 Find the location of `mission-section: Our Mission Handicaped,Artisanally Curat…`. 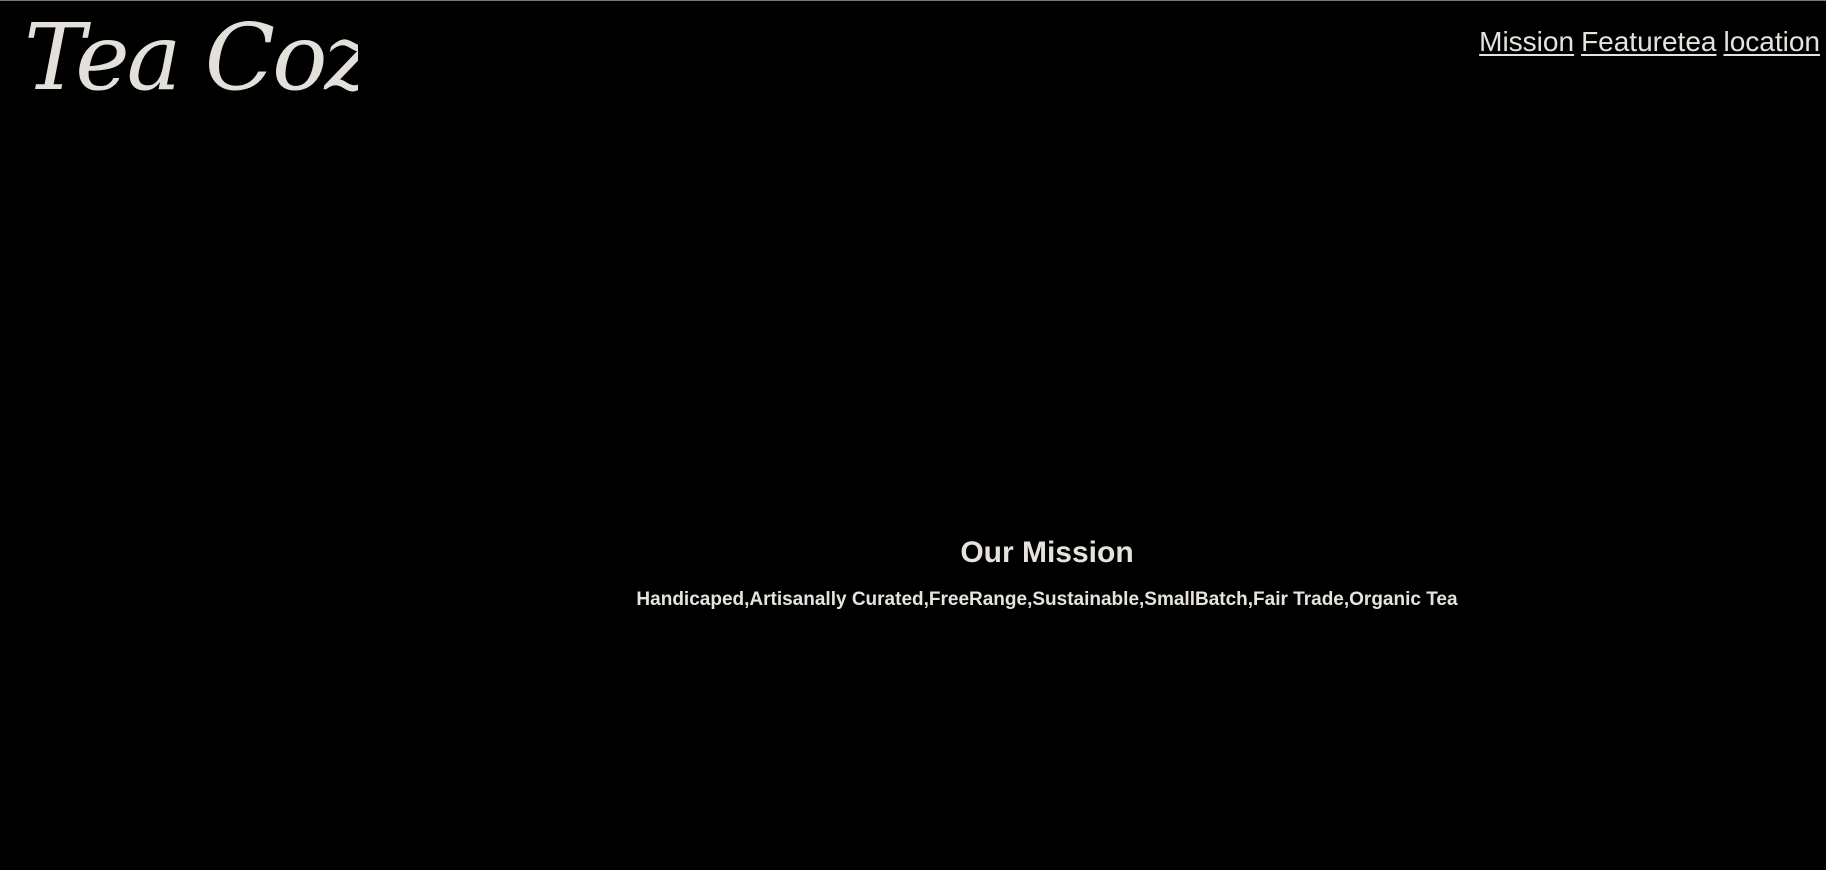

mission-section: Our Mission Handicaped,Artisanally Curat… is located at coordinates (913, 573).